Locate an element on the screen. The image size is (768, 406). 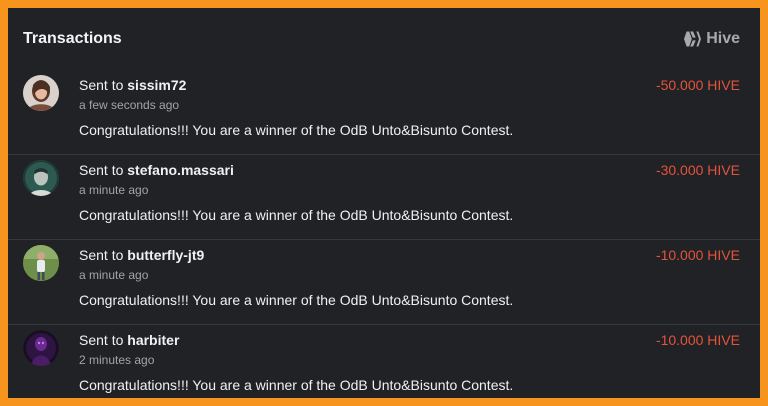
recipient-link: sissim72 is located at coordinates (156, 85).